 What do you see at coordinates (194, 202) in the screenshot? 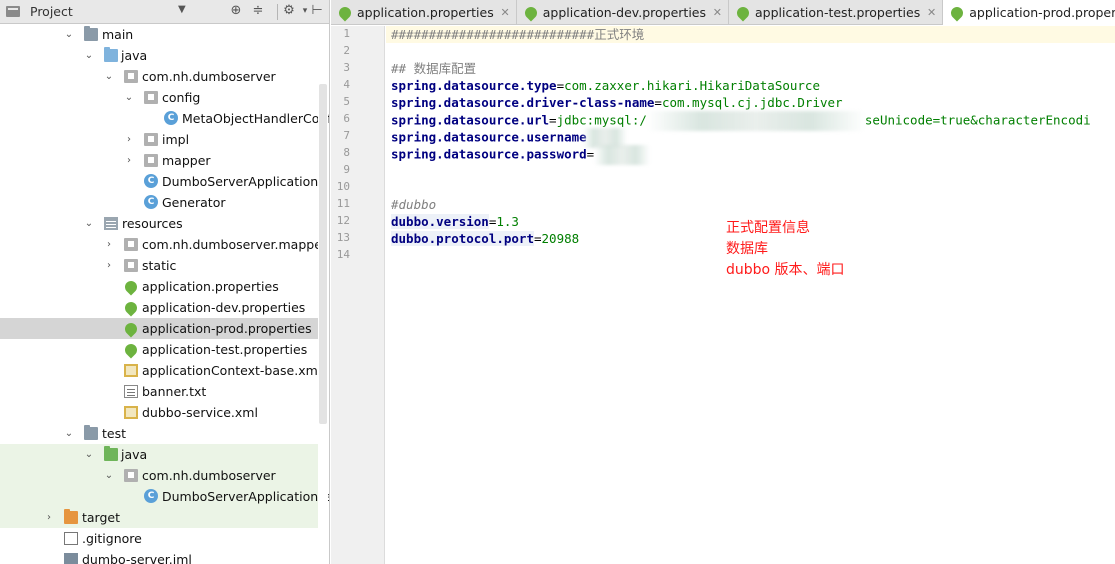
I see `tree-item-label: Generator` at bounding box center [194, 202].